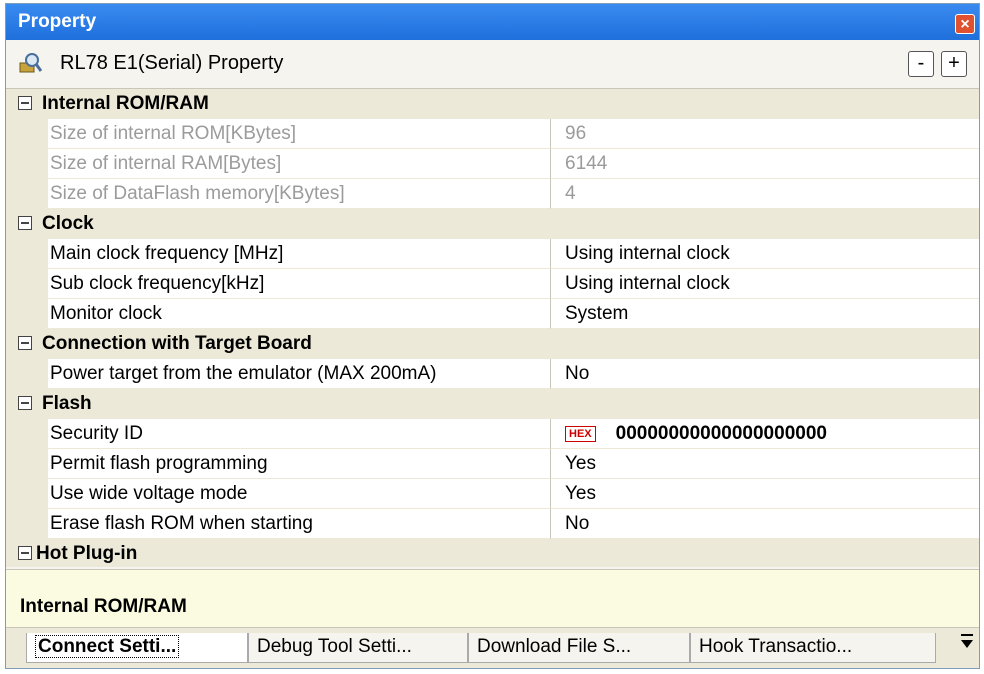 This screenshot has height=674, width=984. What do you see at coordinates (299, 164) in the screenshot?
I see `property-name: Size of internal RAM[Bytes]` at bounding box center [299, 164].